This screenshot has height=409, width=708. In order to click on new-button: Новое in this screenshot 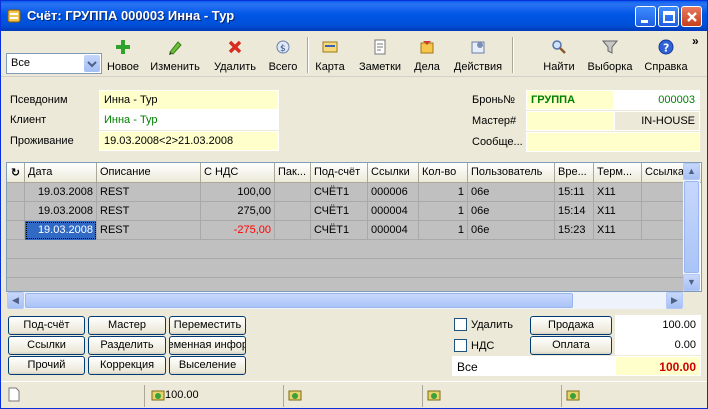, I will do `click(123, 55)`.